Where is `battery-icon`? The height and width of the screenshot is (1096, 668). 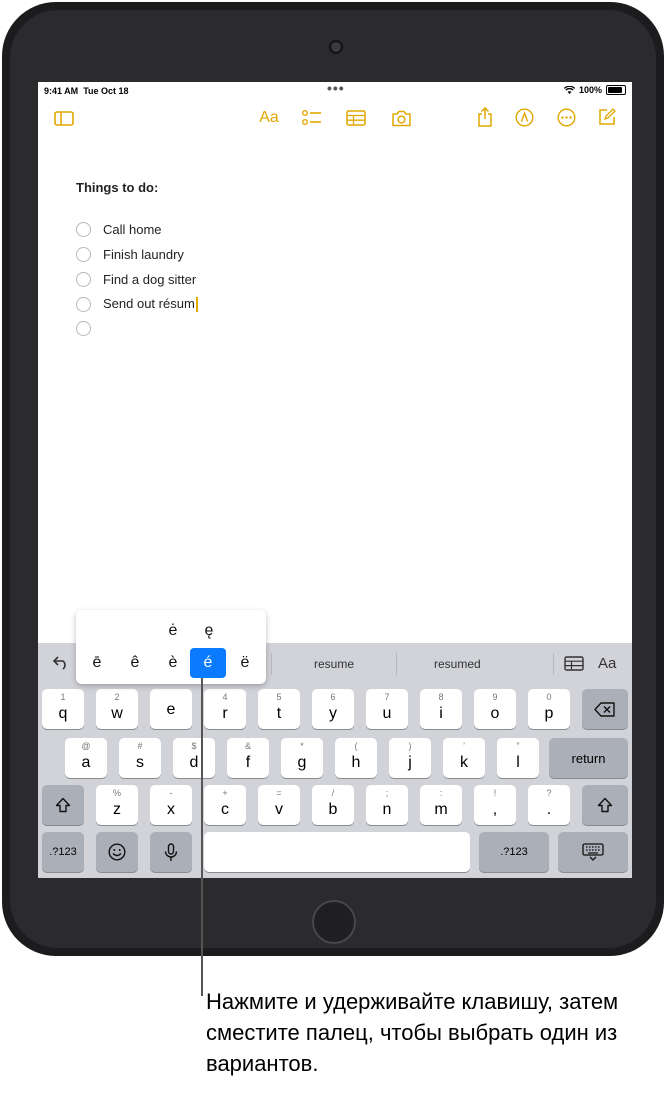
battery-icon is located at coordinates (616, 90).